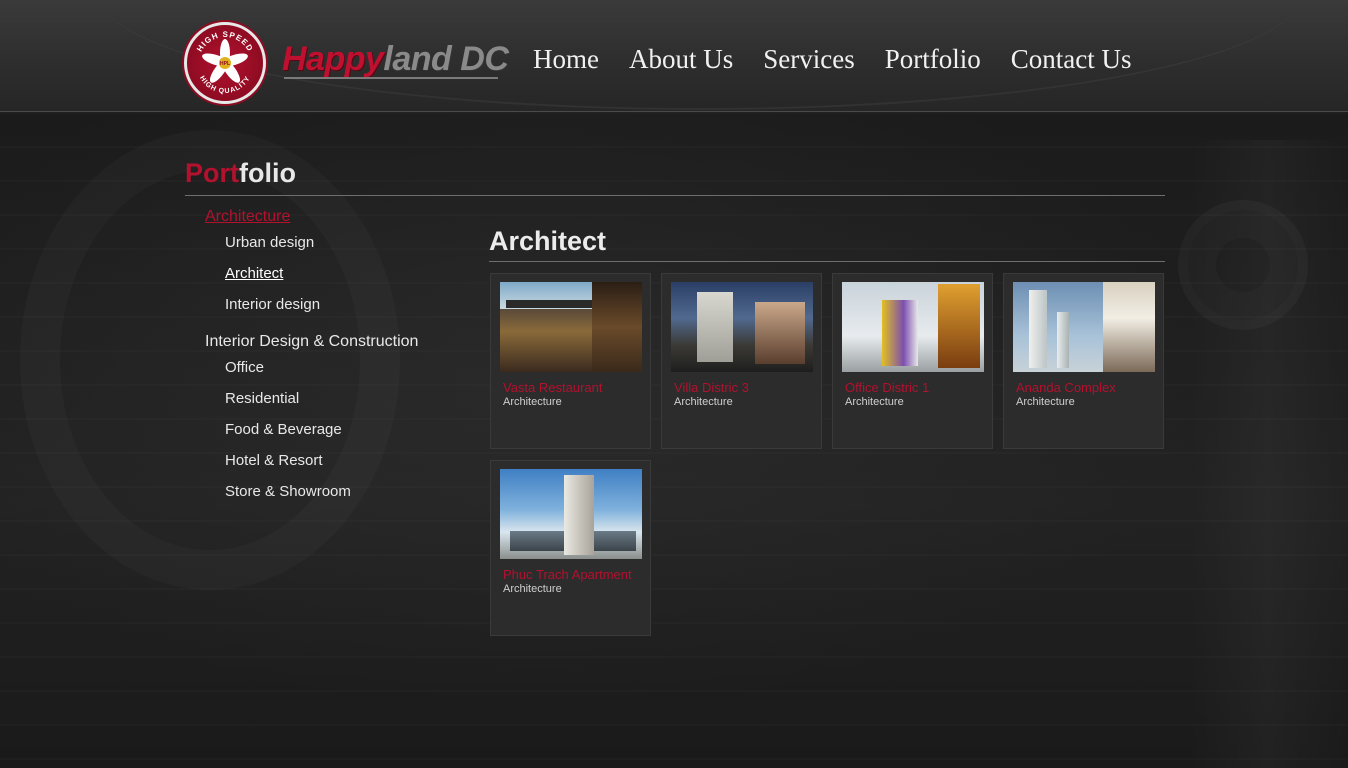 The height and width of the screenshot is (768, 1348). What do you see at coordinates (933, 59) in the screenshot?
I see `nav-portfolio: Portfolio` at bounding box center [933, 59].